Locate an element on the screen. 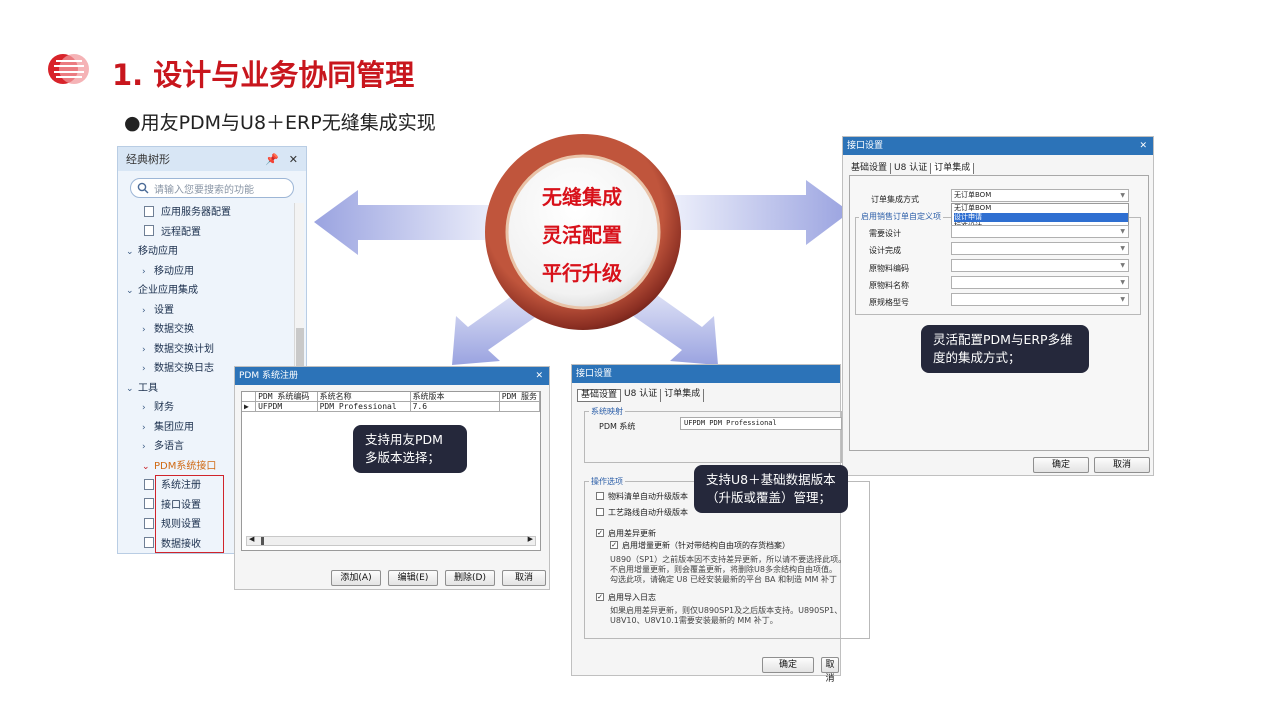  tree-search-placeholder: 请输入您要搜索的功能 is located at coordinates (204, 190).